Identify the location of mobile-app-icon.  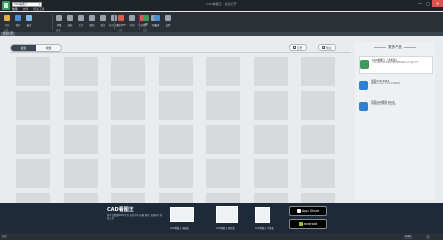
(364, 64).